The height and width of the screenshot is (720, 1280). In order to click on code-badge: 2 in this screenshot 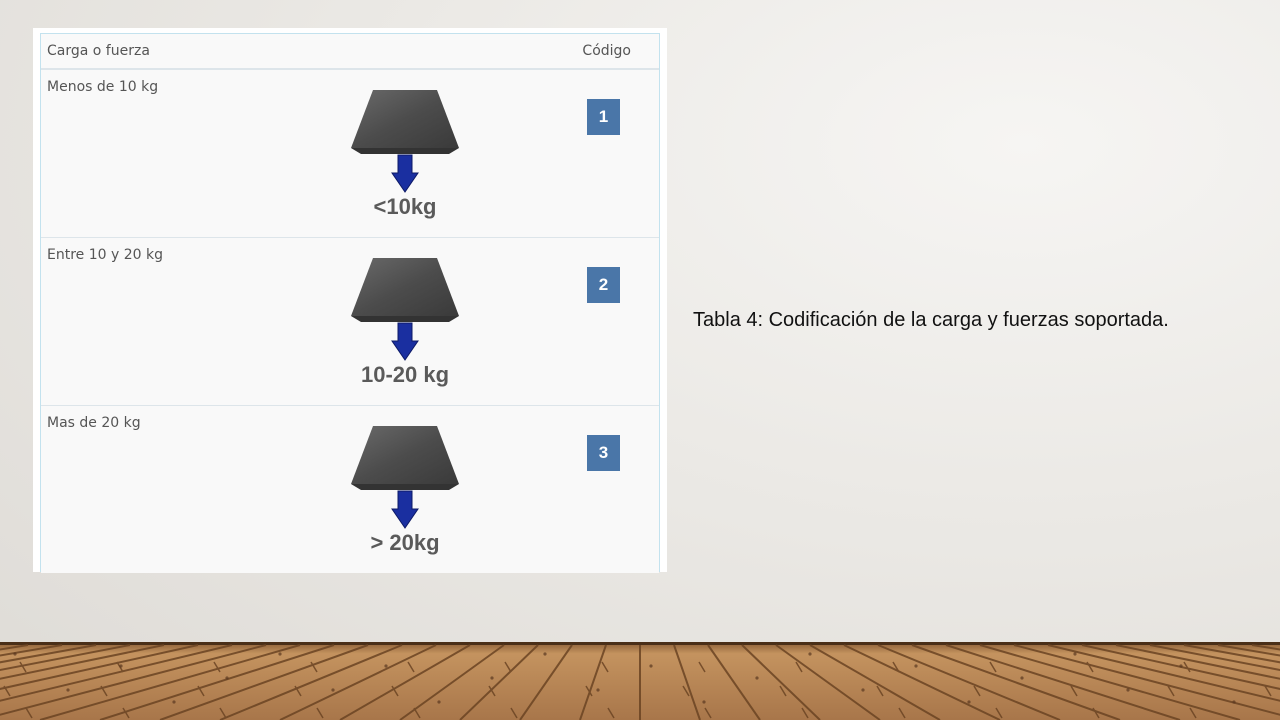, I will do `click(603, 285)`.